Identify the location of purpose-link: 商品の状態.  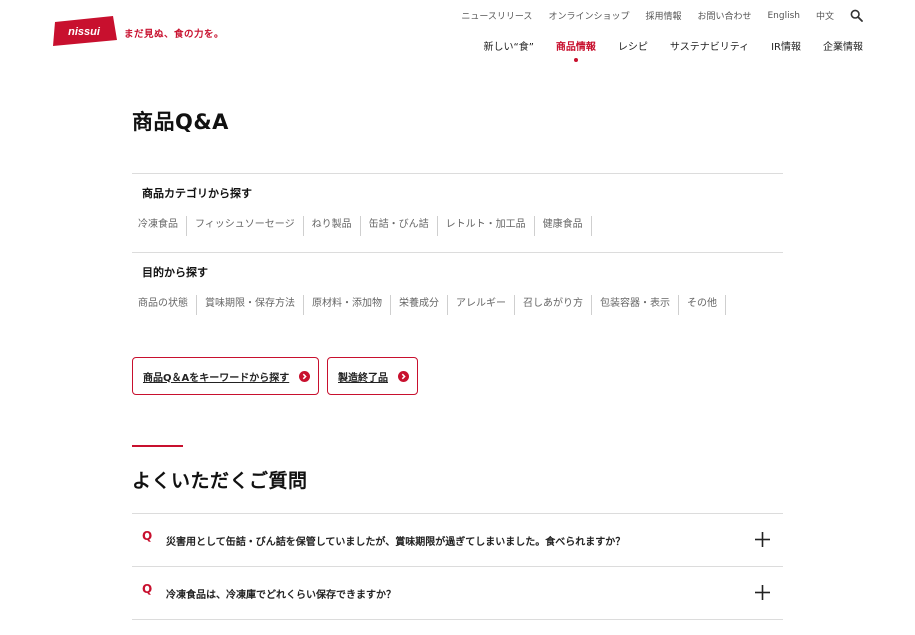
(167, 305).